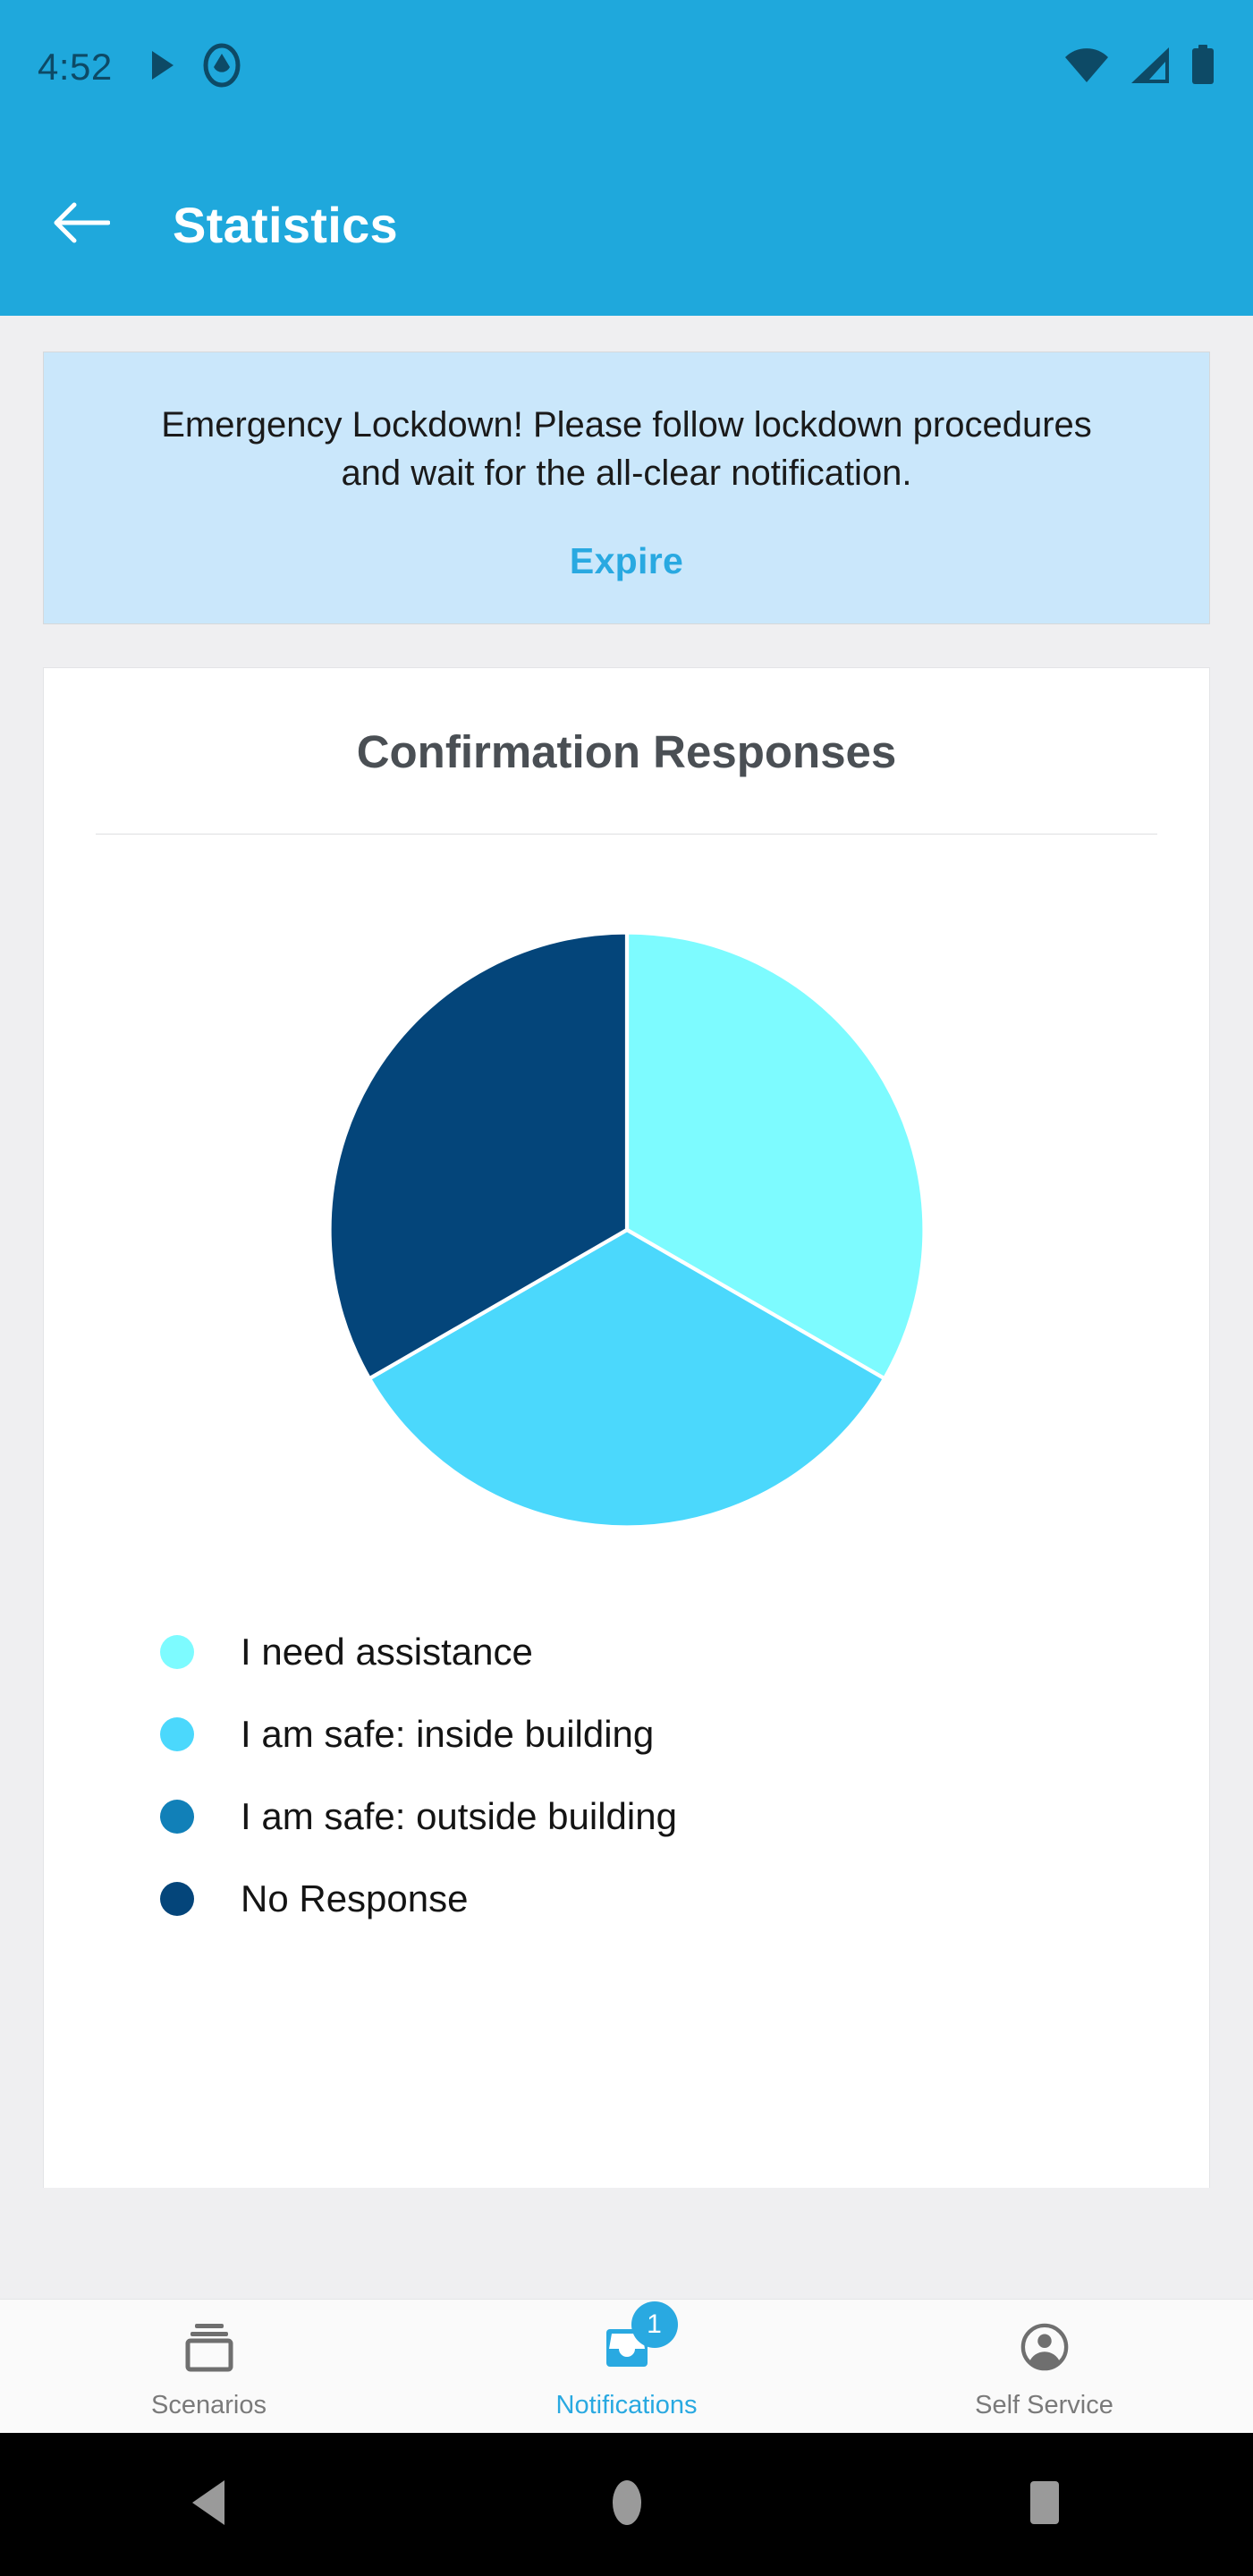 Image resolution: width=1253 pixels, height=2576 pixels. Describe the element at coordinates (1086, 68) in the screenshot. I see `wifi-icon` at that location.